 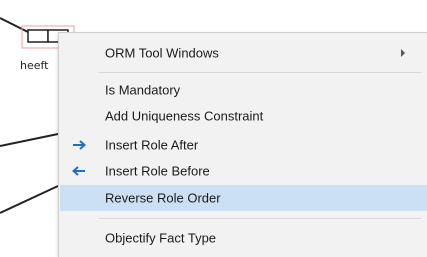 I want to click on menu-item-insert-role-after: Insert Role After, so click(x=243, y=145).